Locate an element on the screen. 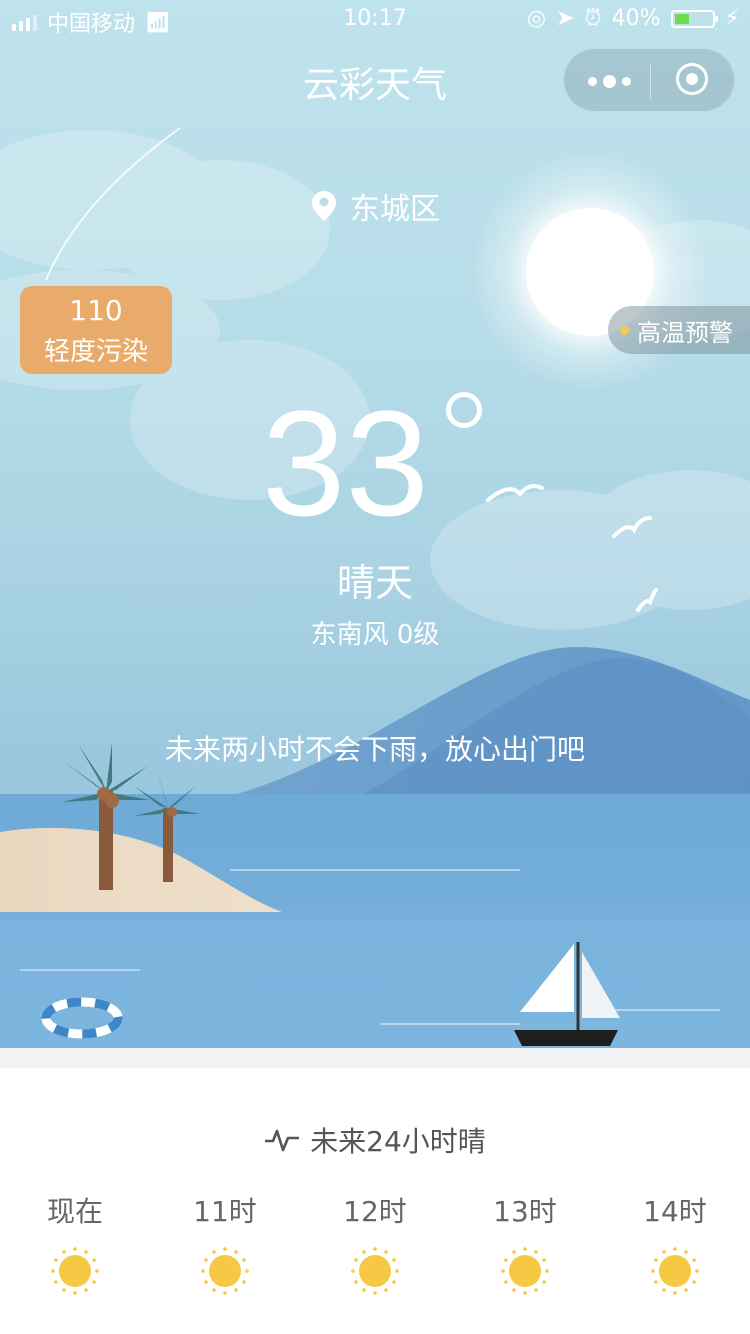  hour-label: 12时 is located at coordinates (375, 1211).